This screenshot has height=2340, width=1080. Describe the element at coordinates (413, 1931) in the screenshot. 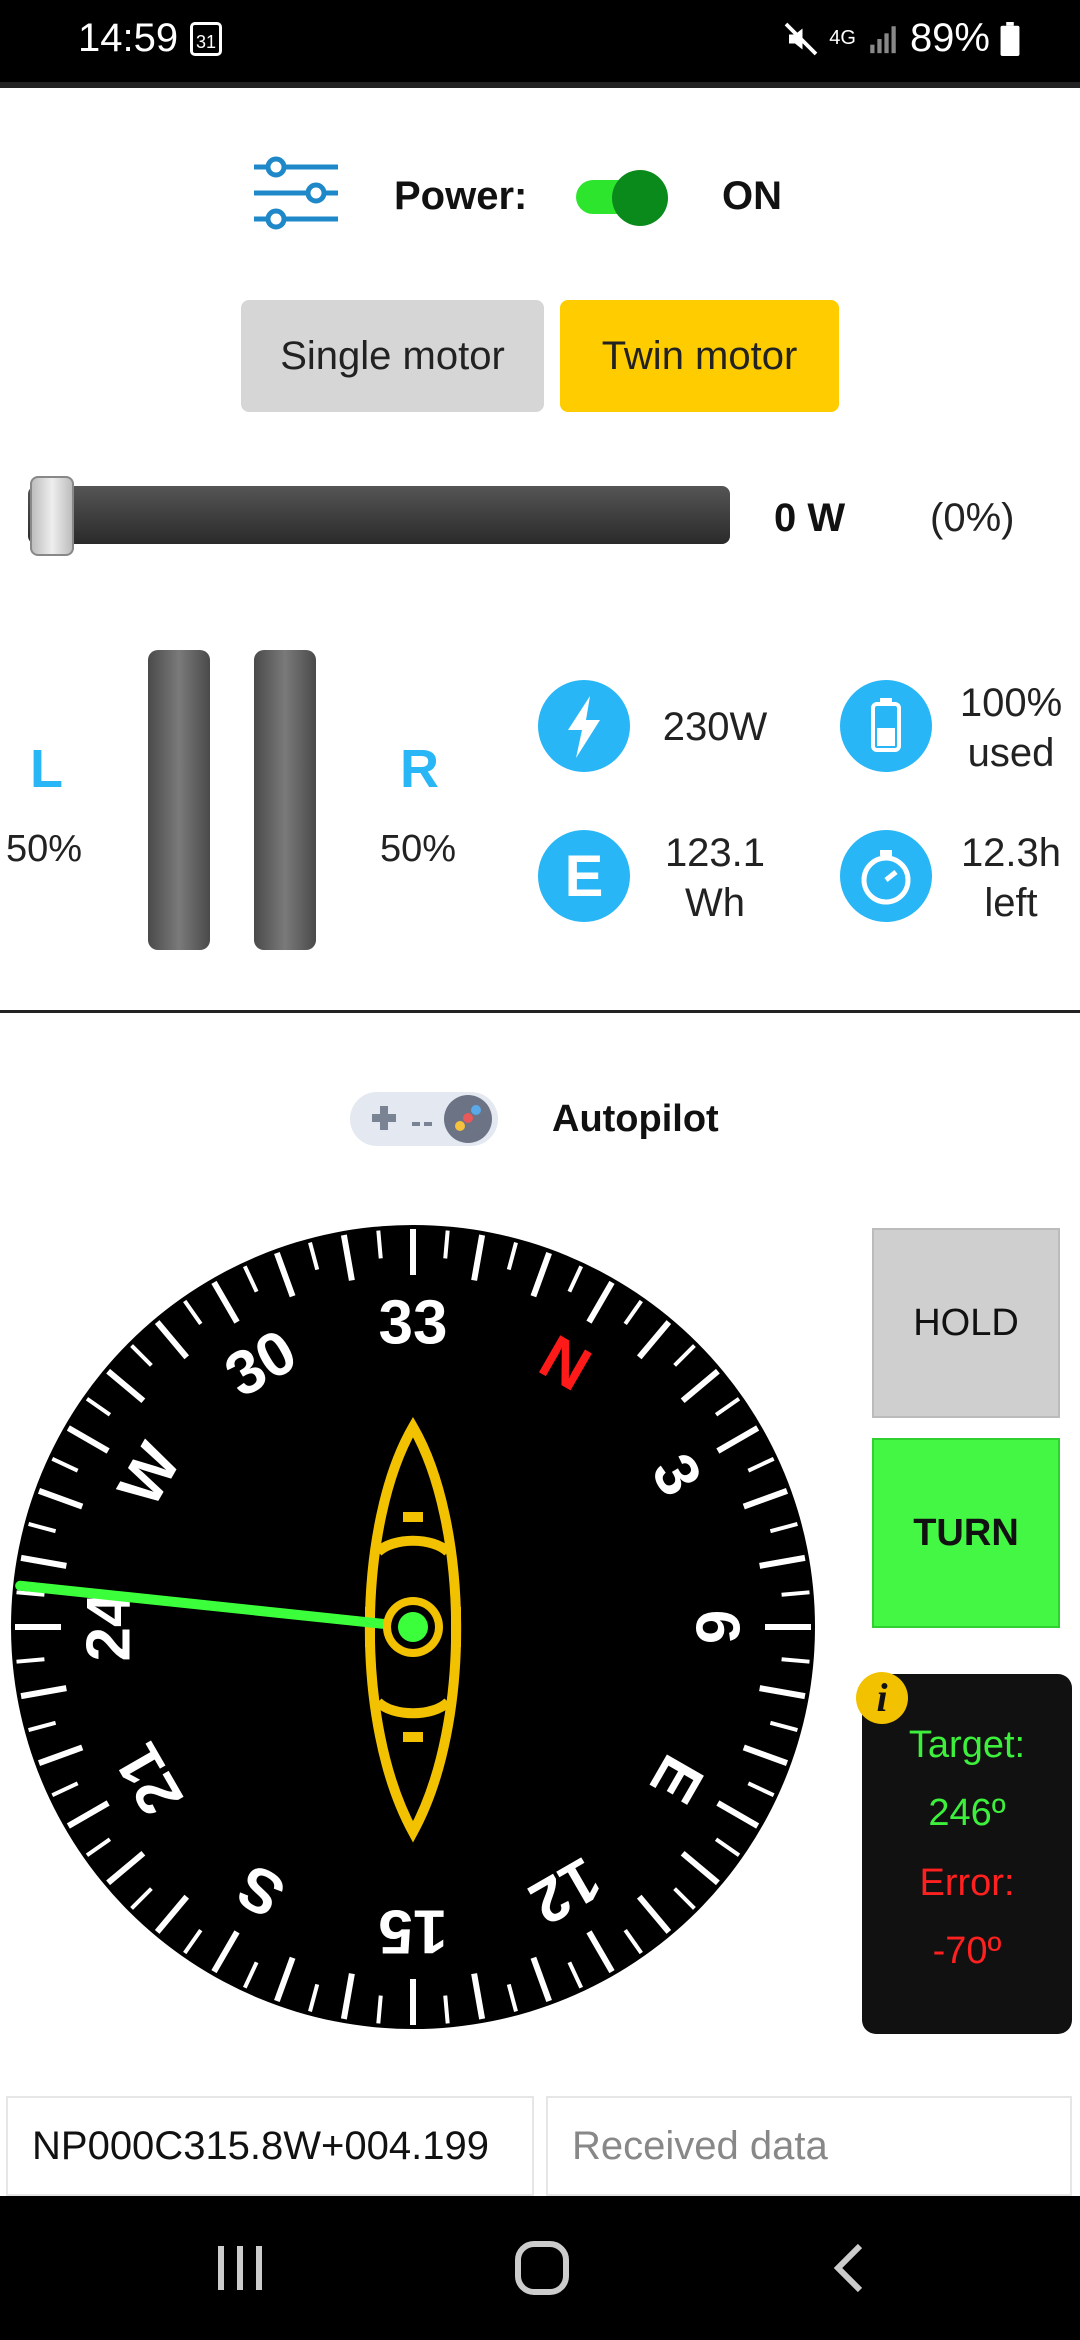

I see `compass-label: 15` at that location.